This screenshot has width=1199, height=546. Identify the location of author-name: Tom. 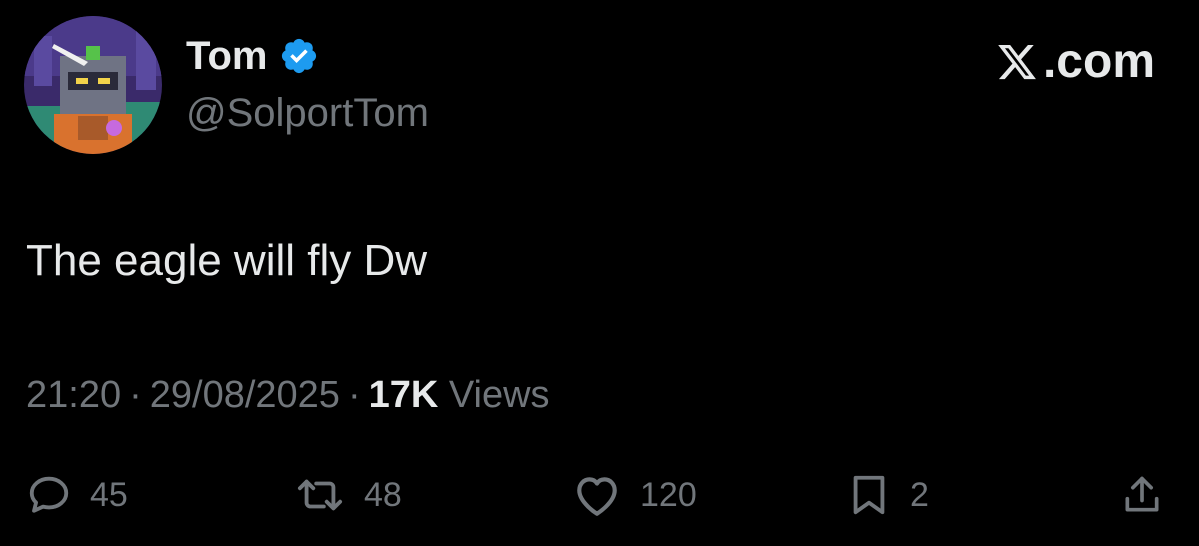
(226, 56).